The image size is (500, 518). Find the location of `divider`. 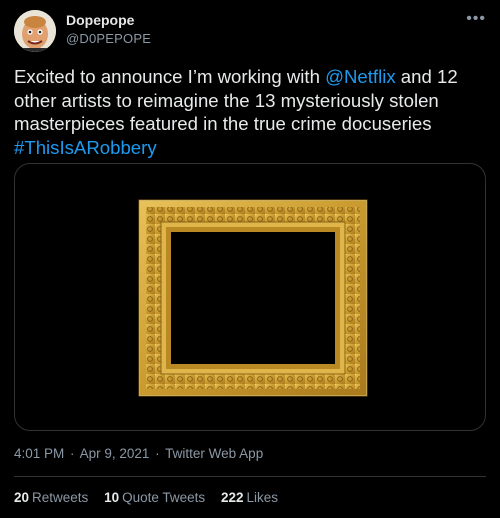

divider is located at coordinates (250, 476).